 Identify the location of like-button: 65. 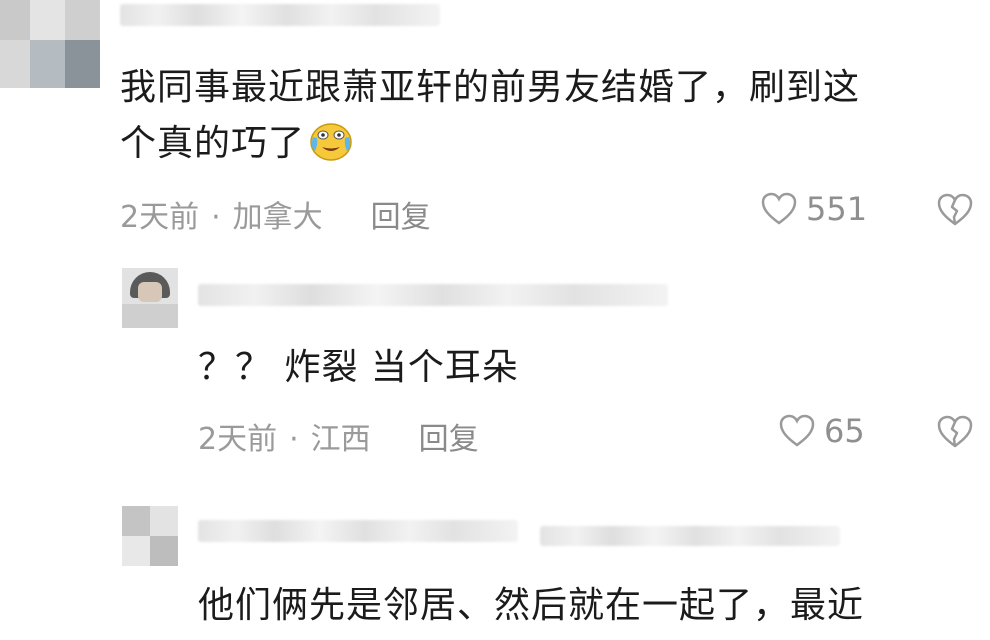
(821, 431).